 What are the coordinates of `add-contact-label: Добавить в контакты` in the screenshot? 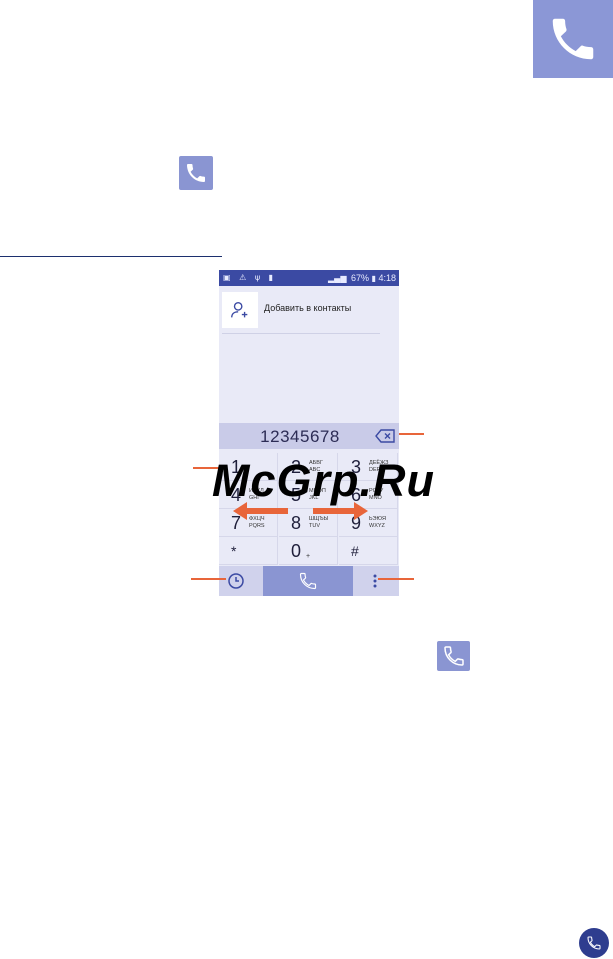 It's located at (308, 308).